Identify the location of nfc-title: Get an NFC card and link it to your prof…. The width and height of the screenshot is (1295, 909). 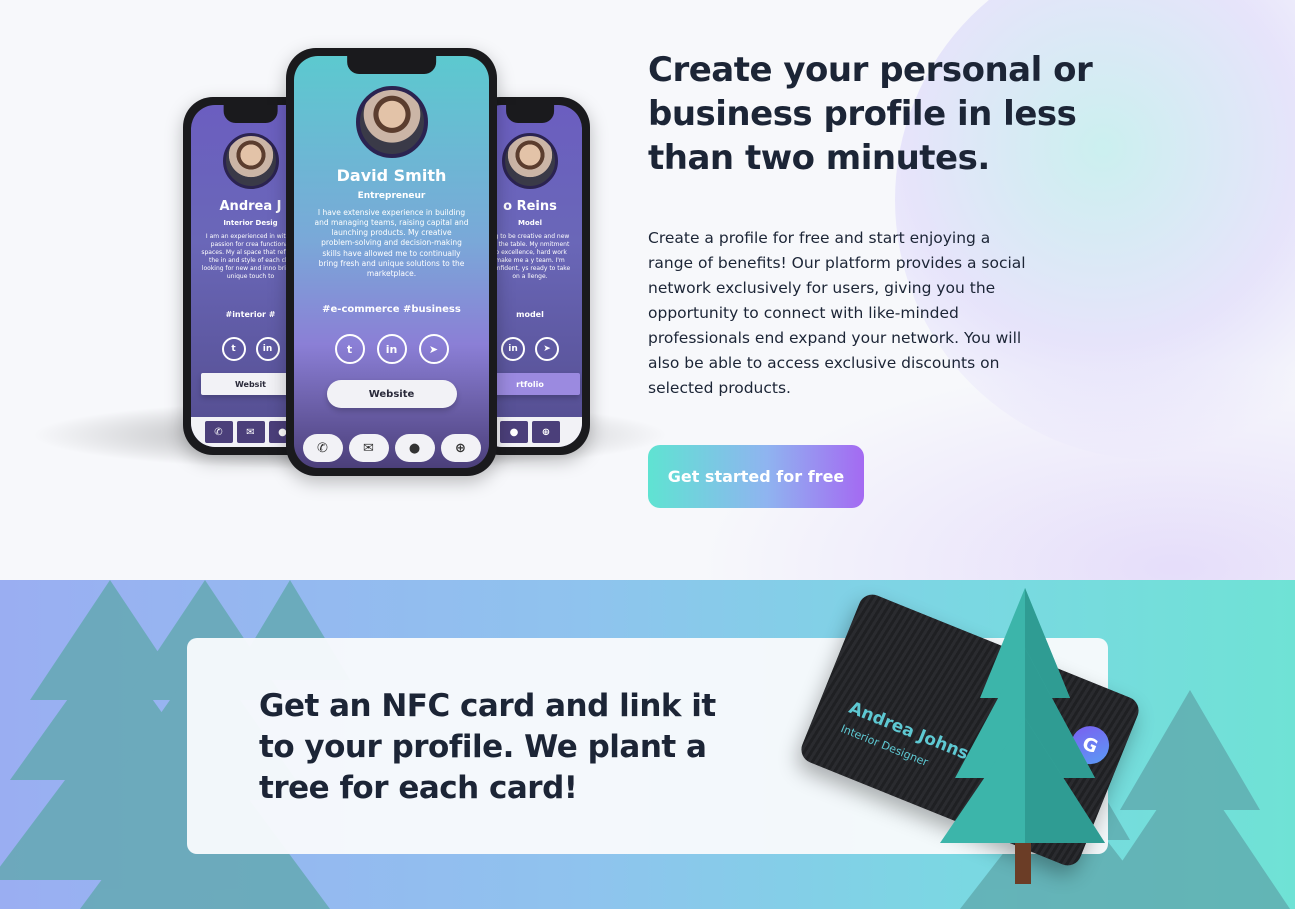
(487, 747).